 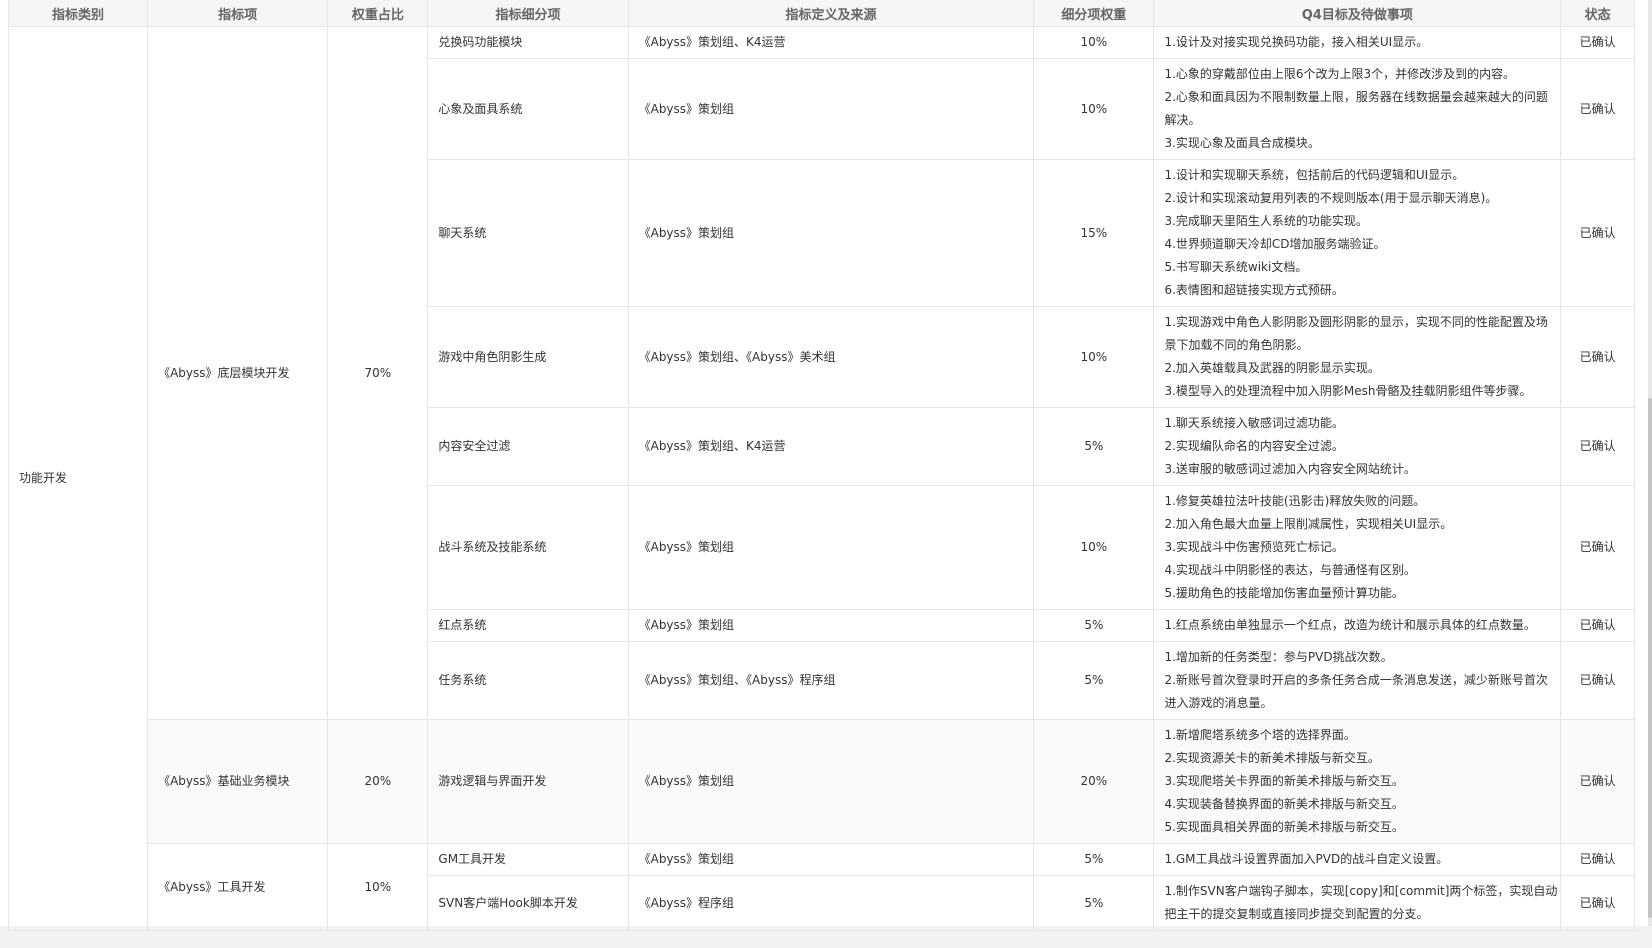 I want to click on subitem-cell: SVN客户端Hook脚本开发, so click(x=528, y=903).